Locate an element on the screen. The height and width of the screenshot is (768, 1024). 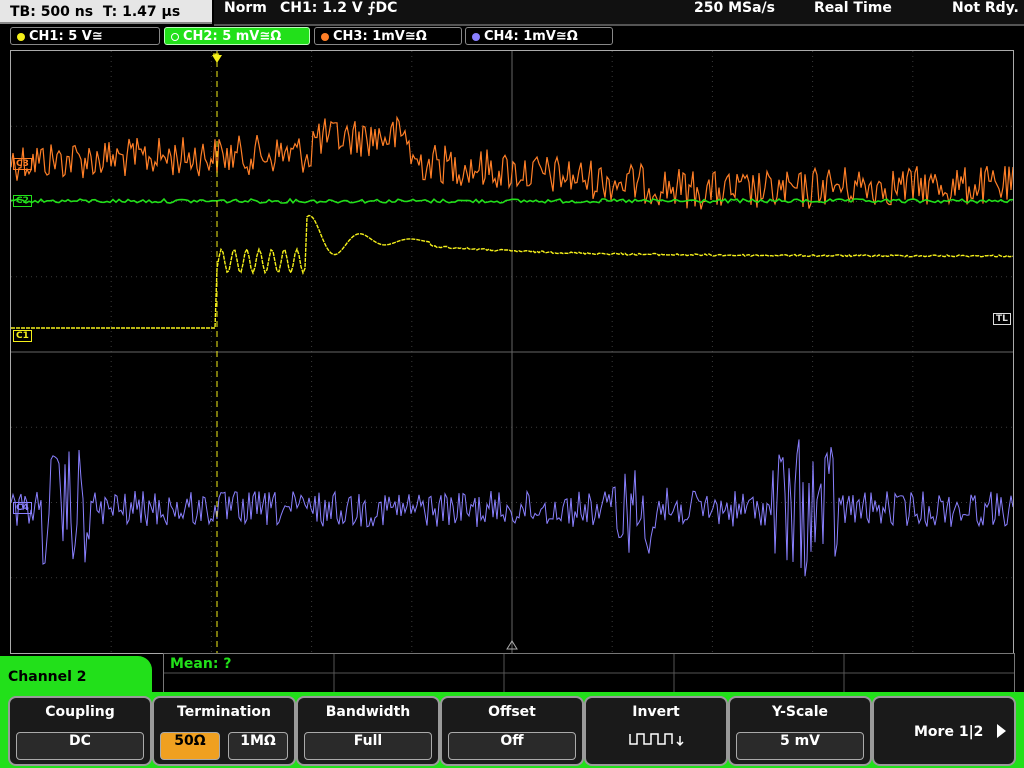
coupling-softkey: Coupling DC is located at coordinates (80, 731).